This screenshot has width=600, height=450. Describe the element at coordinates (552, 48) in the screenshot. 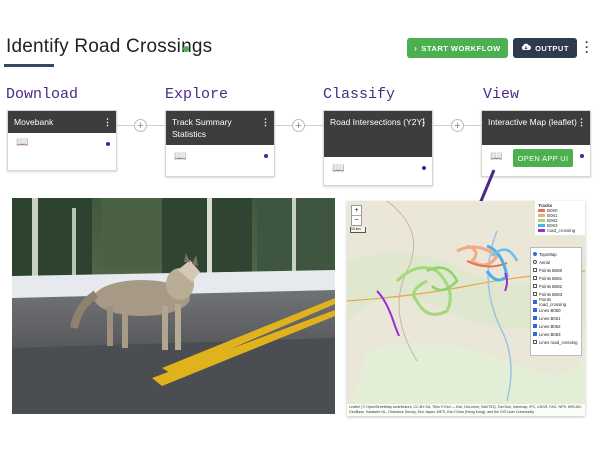

I see `output-label: OUTPUT` at that location.